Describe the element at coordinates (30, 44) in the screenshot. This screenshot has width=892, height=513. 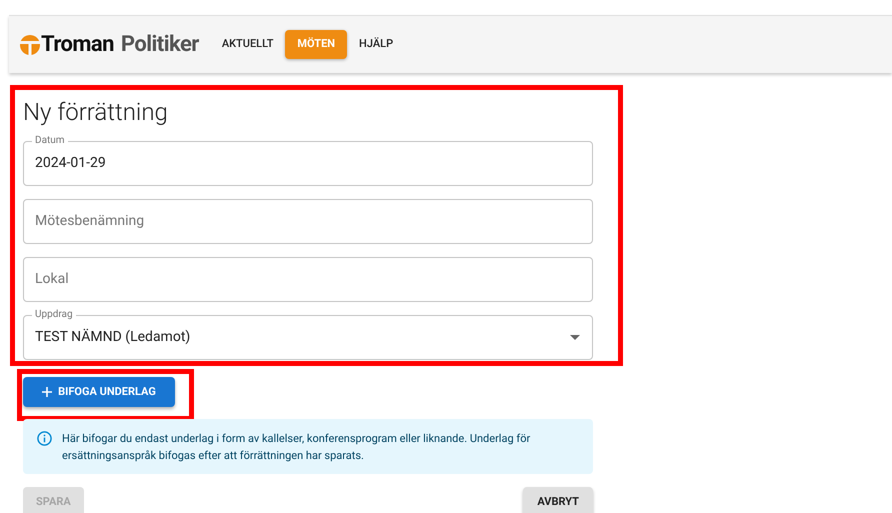
I see `logo-icon` at that location.